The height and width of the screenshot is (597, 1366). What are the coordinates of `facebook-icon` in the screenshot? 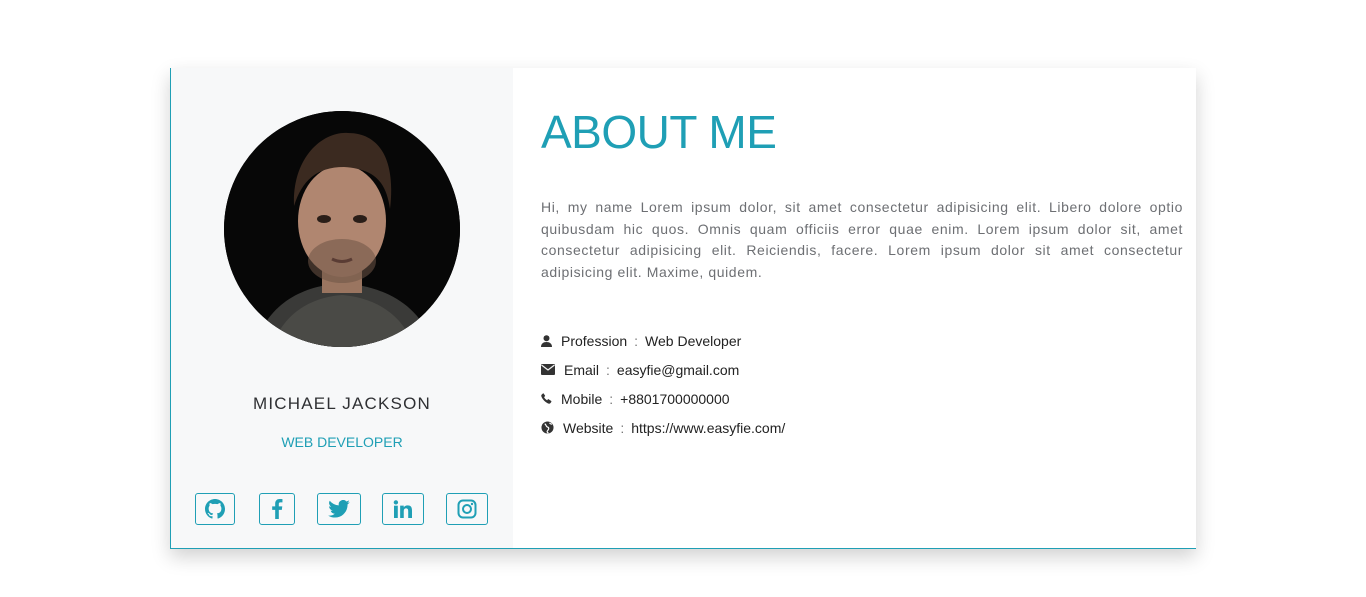 It's located at (277, 509).